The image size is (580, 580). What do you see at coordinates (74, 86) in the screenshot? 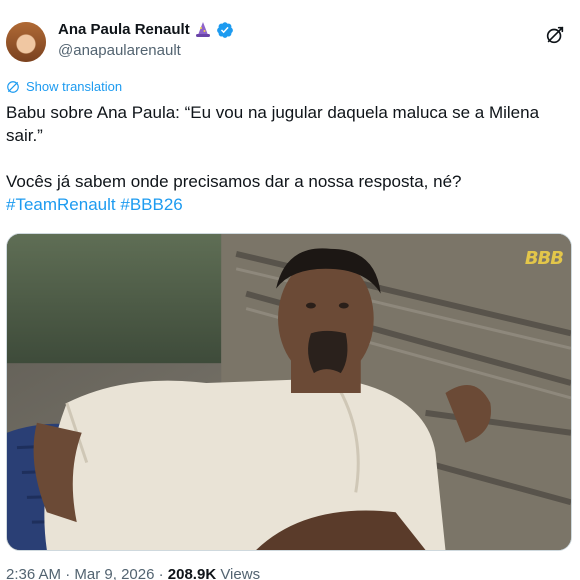
I see `show-translation-label: Show translation` at bounding box center [74, 86].